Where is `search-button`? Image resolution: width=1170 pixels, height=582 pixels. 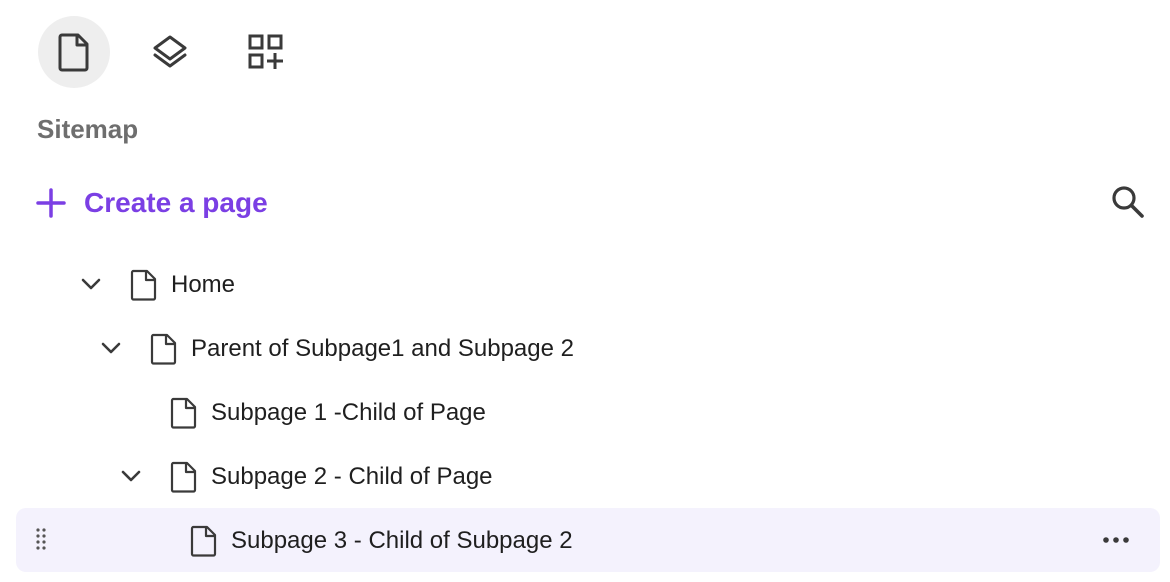 search-button is located at coordinates (1128, 202).